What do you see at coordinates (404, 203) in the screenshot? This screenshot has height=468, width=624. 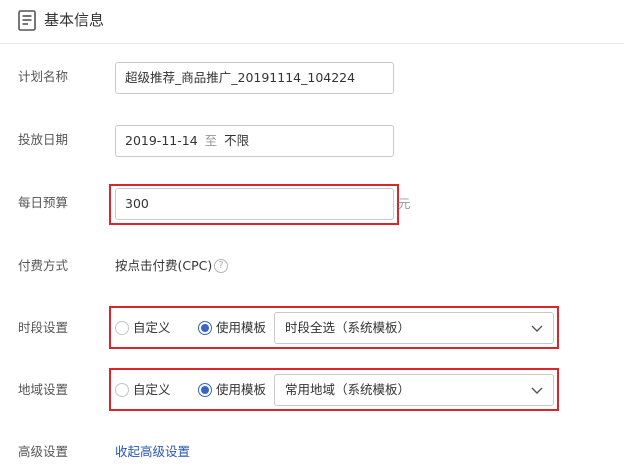 I see `budget-unit: 元` at bounding box center [404, 203].